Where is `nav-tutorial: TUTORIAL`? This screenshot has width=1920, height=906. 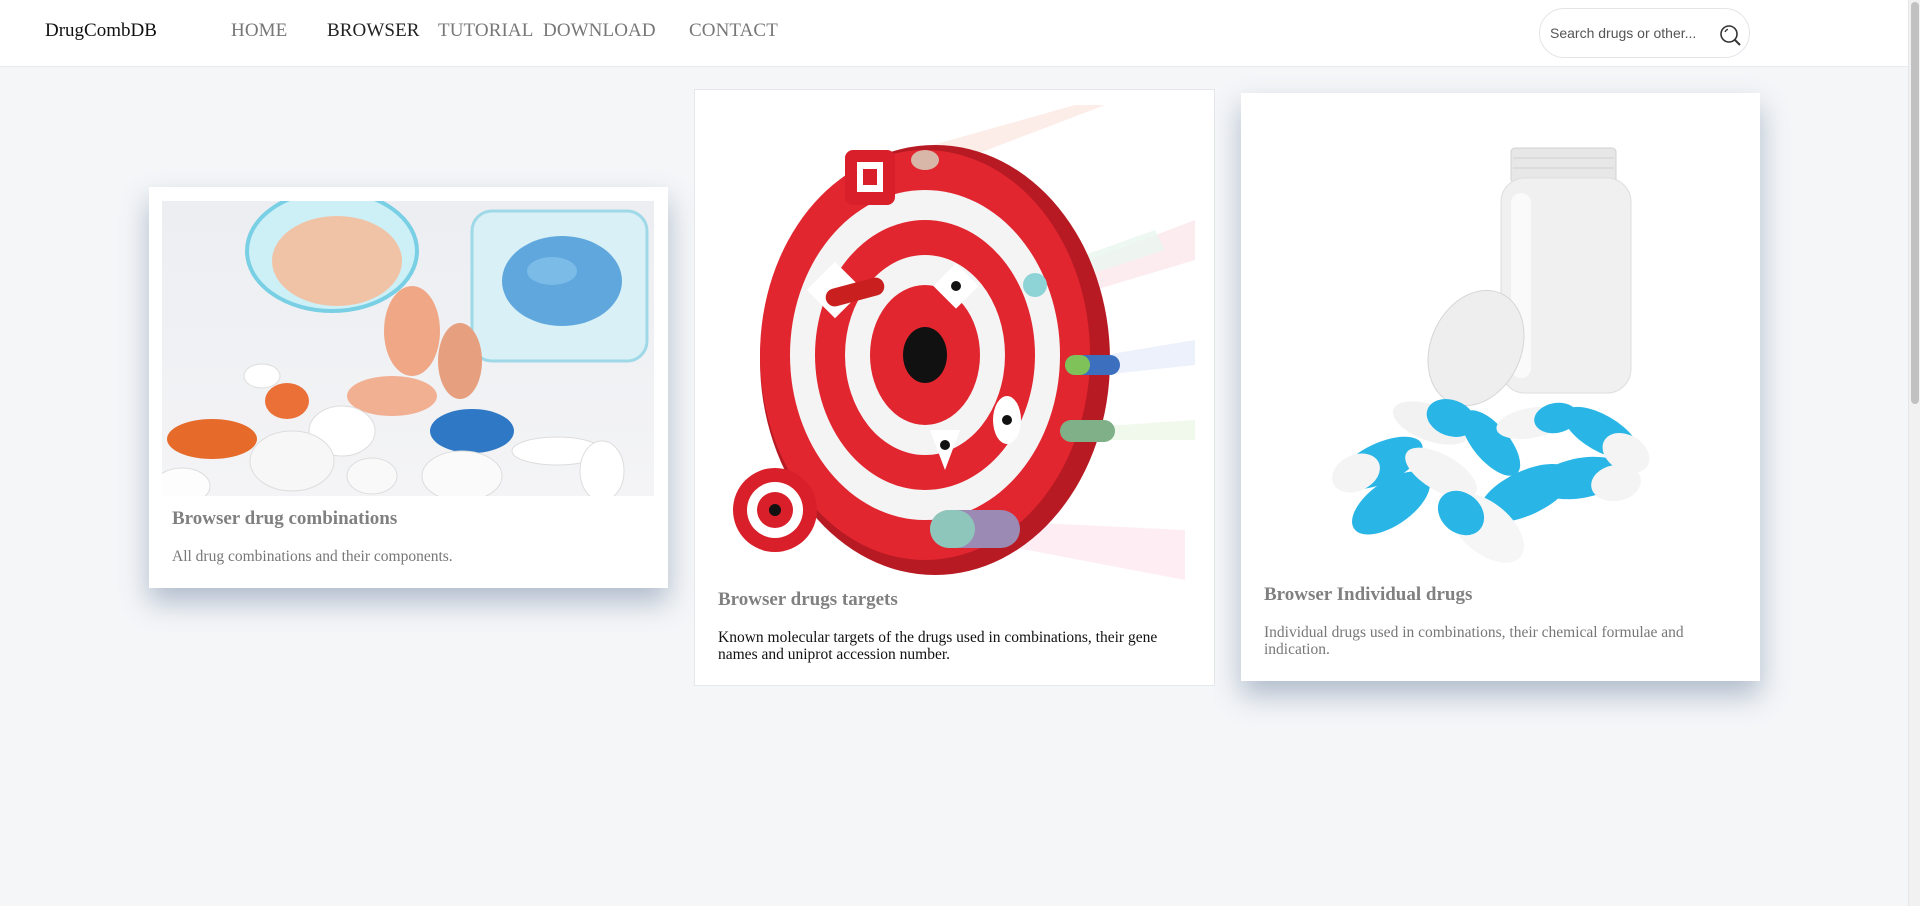 nav-tutorial: TUTORIAL is located at coordinates (485, 31).